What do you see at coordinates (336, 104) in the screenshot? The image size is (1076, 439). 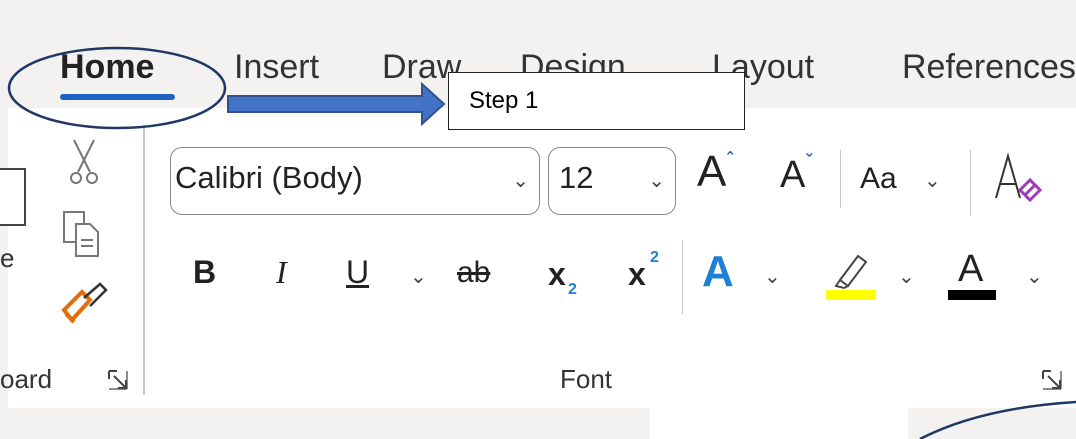 I see `annotation-arrow-icon` at bounding box center [336, 104].